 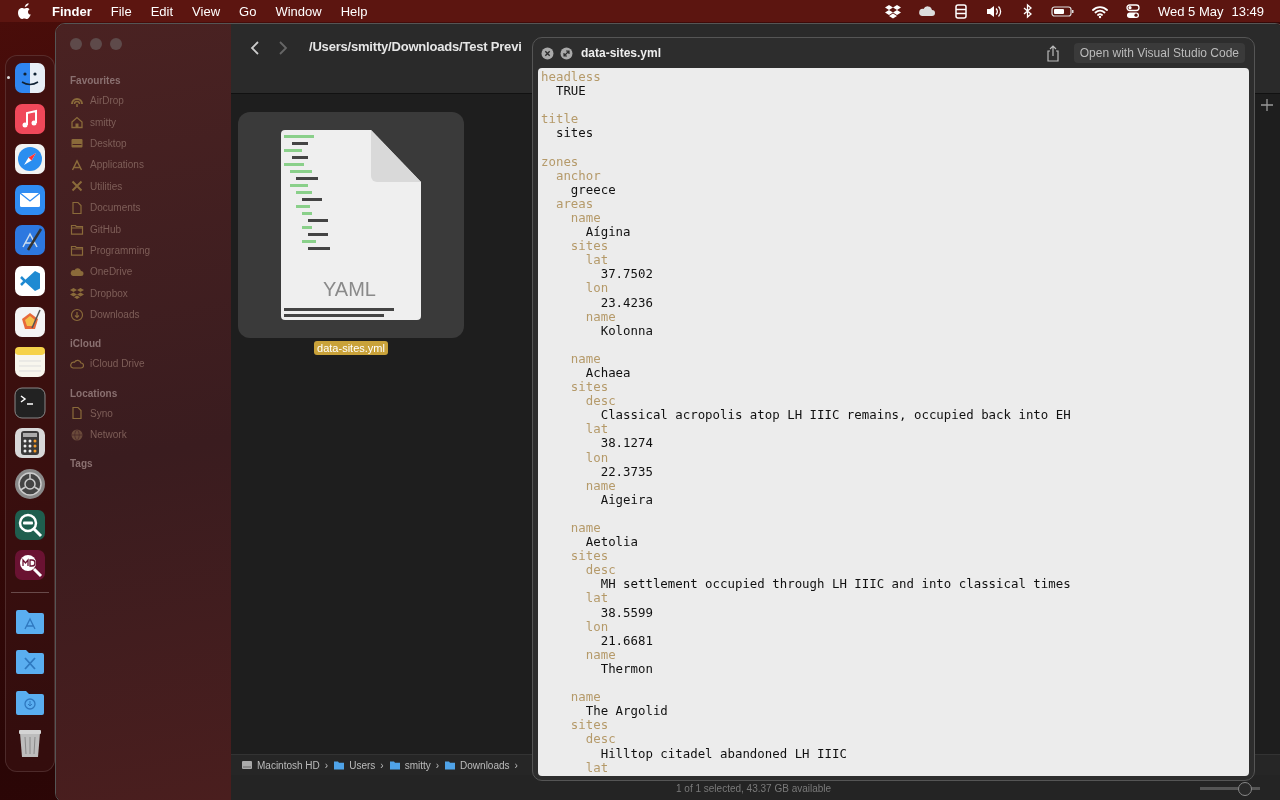 What do you see at coordinates (298, 11) in the screenshot?
I see `menu-item: Window` at bounding box center [298, 11].